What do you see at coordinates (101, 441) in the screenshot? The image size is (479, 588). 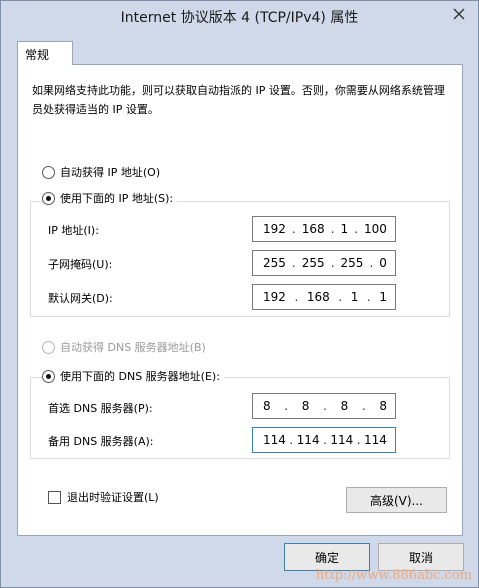 I see `alternate-dns-label: 备用 DNS 服务器(A):` at bounding box center [101, 441].